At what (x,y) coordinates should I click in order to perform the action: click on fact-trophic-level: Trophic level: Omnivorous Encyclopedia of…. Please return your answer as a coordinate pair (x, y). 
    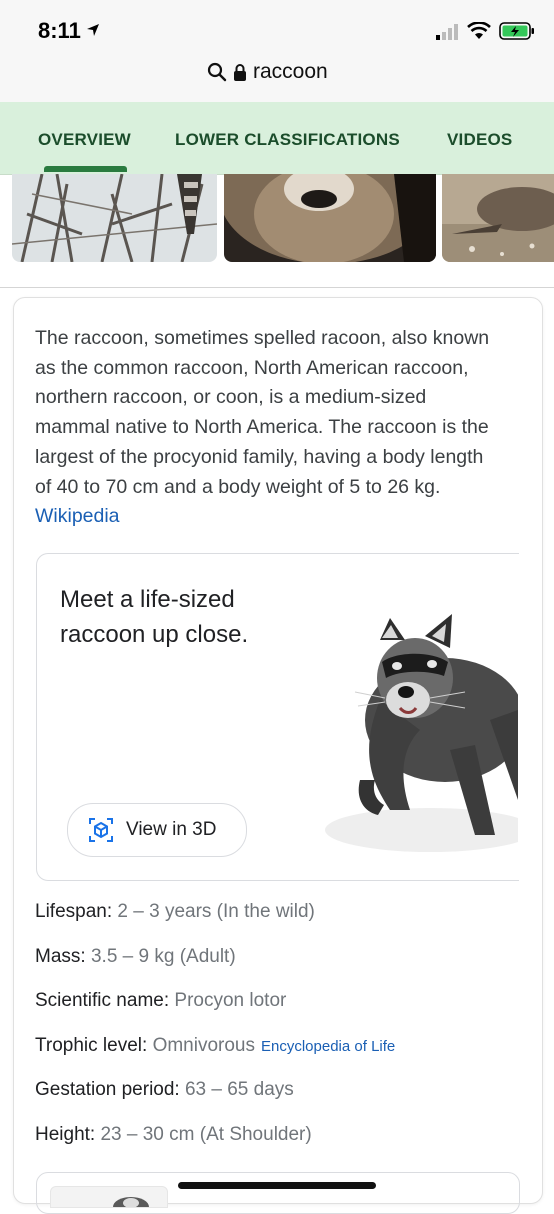
    Looking at the image, I should click on (215, 1046).